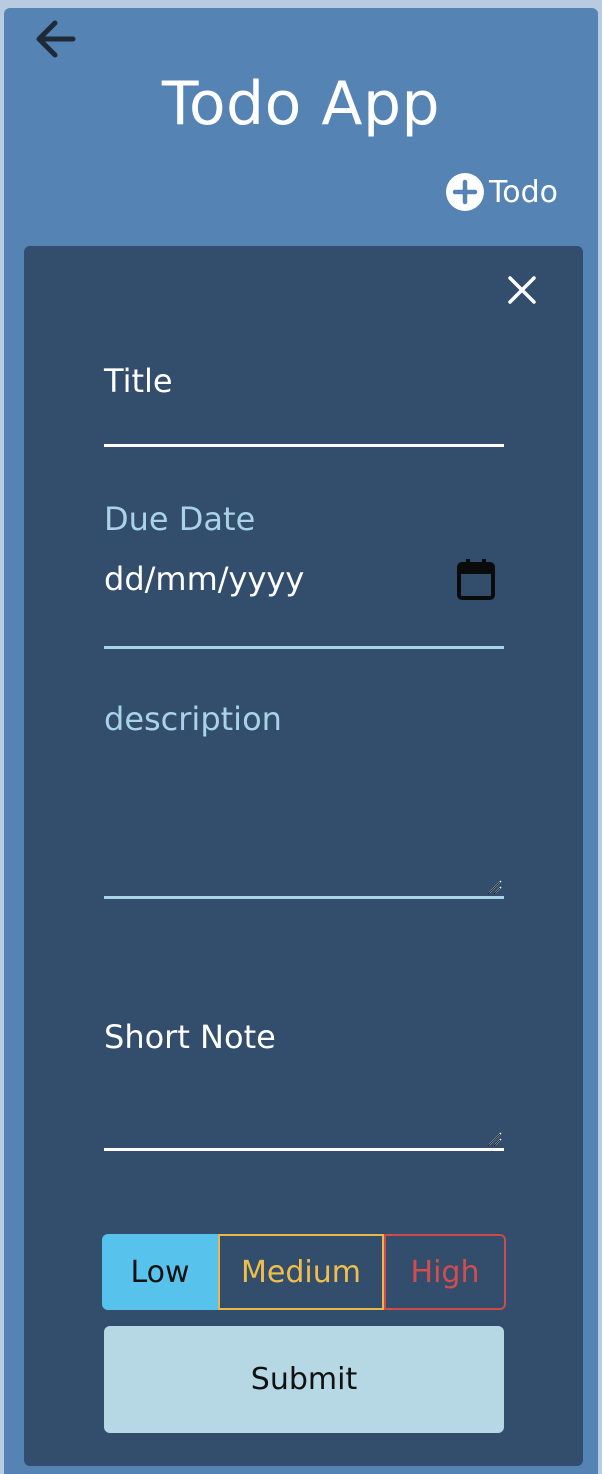  What do you see at coordinates (138, 381) in the screenshot?
I see `title-label: Title` at bounding box center [138, 381].